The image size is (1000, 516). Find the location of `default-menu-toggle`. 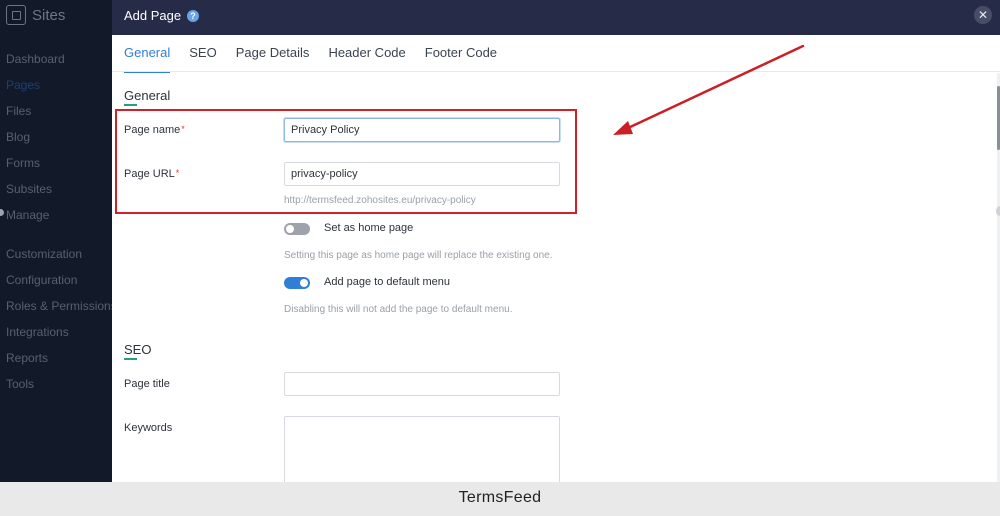

default-menu-toggle is located at coordinates (297, 283).